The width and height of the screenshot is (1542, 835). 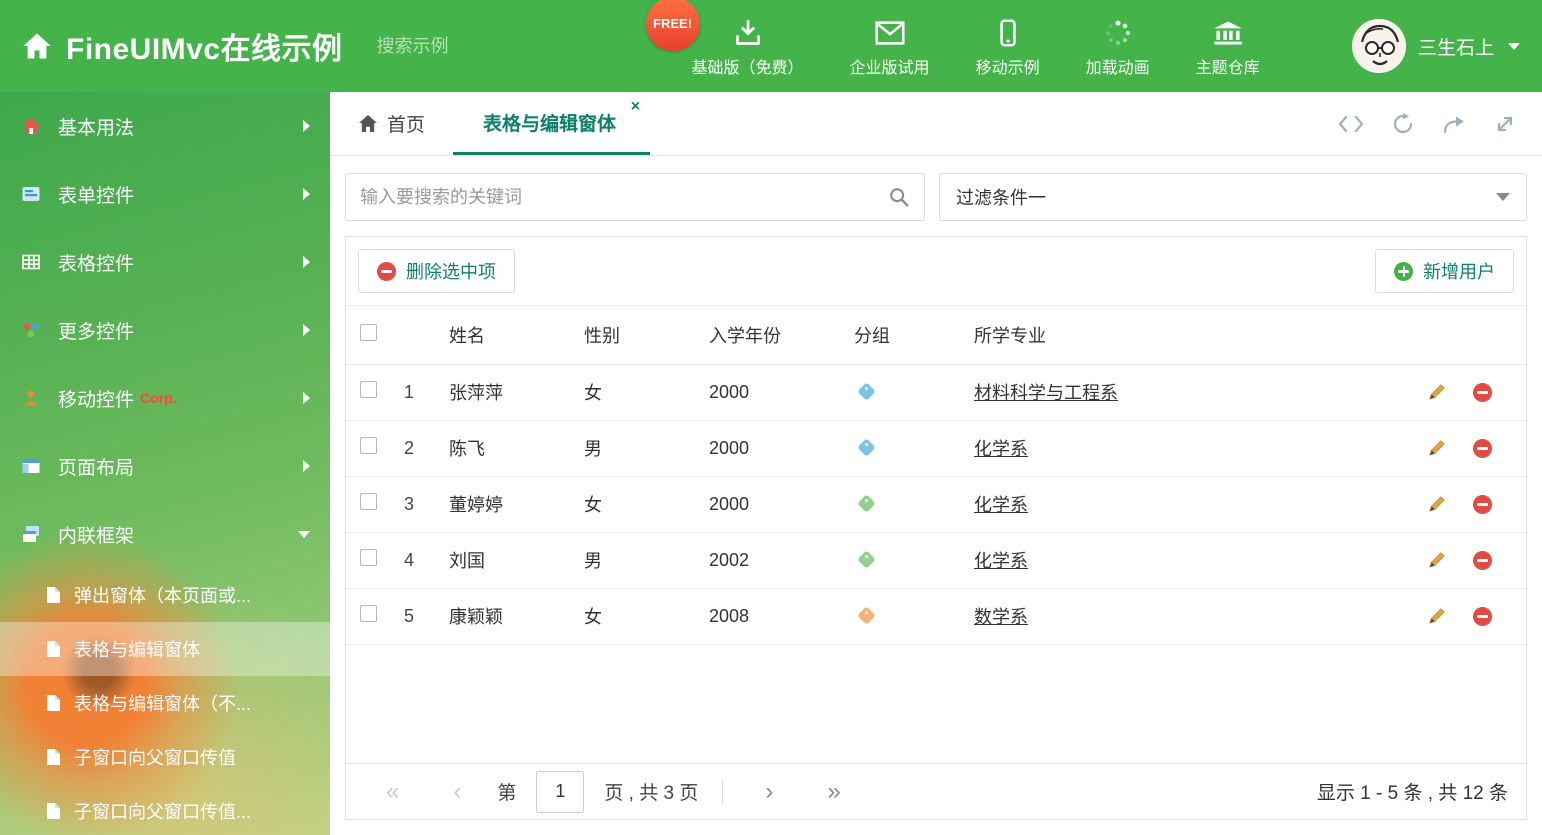 What do you see at coordinates (833, 791) in the screenshot?
I see `last-page-button: »` at bounding box center [833, 791].